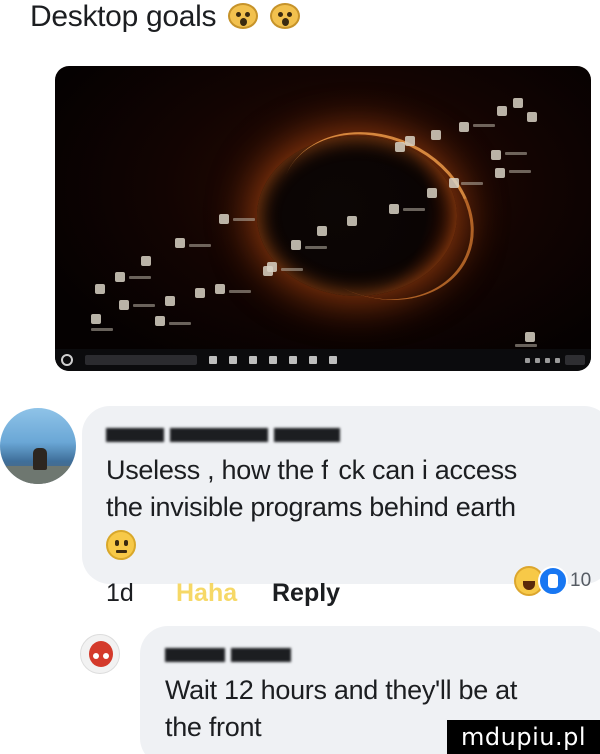  I want to click on taskbar-search-box, so click(141, 360).